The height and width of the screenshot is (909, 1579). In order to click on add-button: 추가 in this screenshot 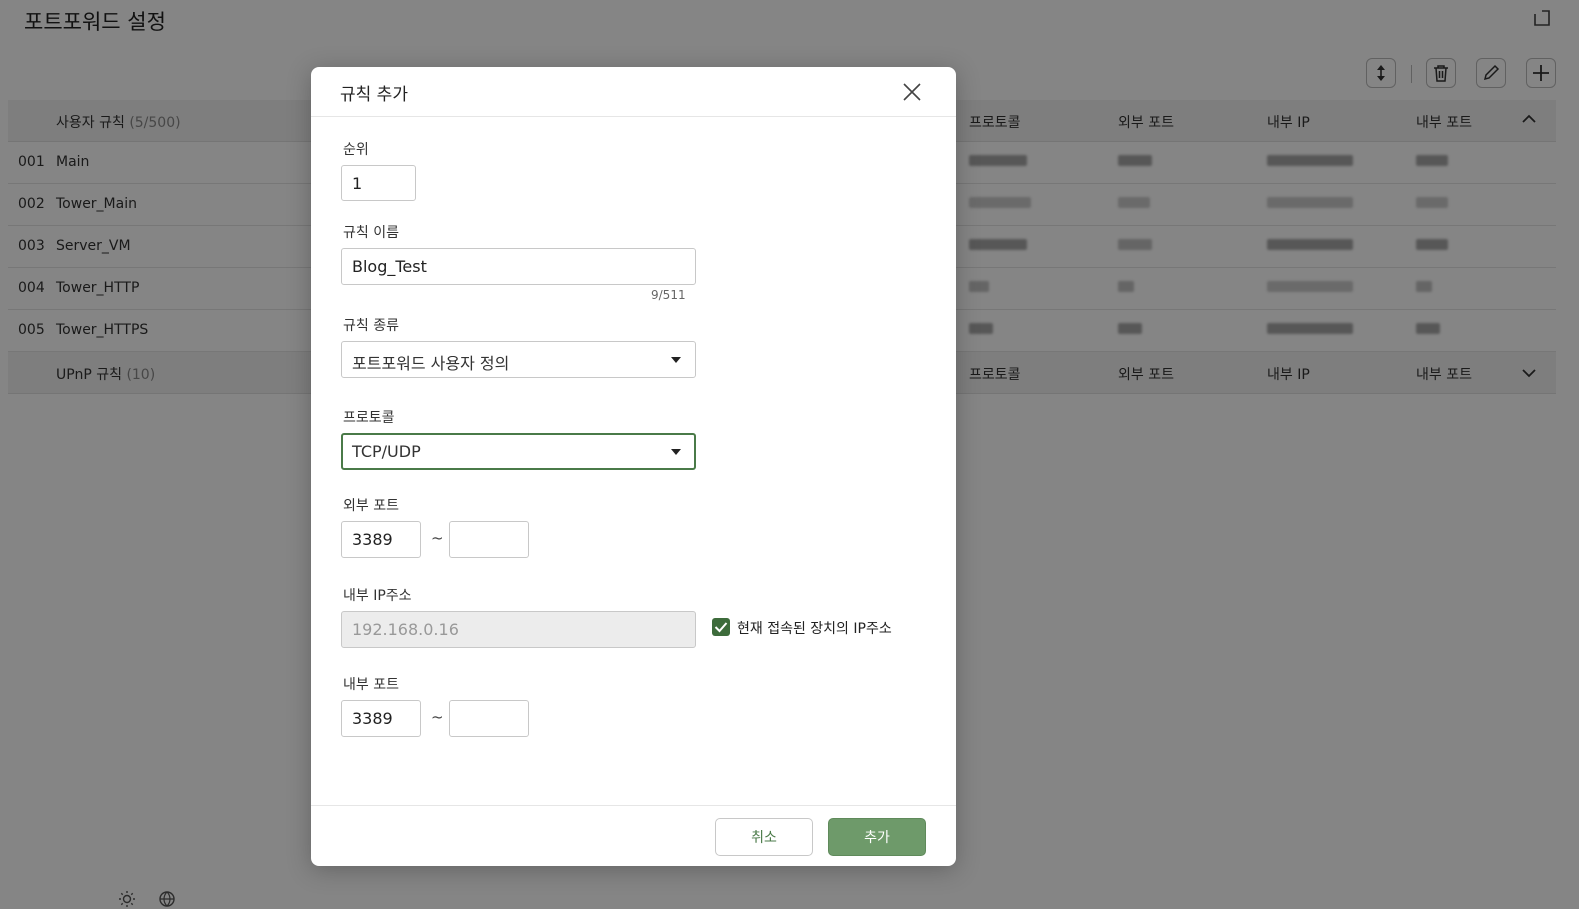, I will do `click(877, 837)`.